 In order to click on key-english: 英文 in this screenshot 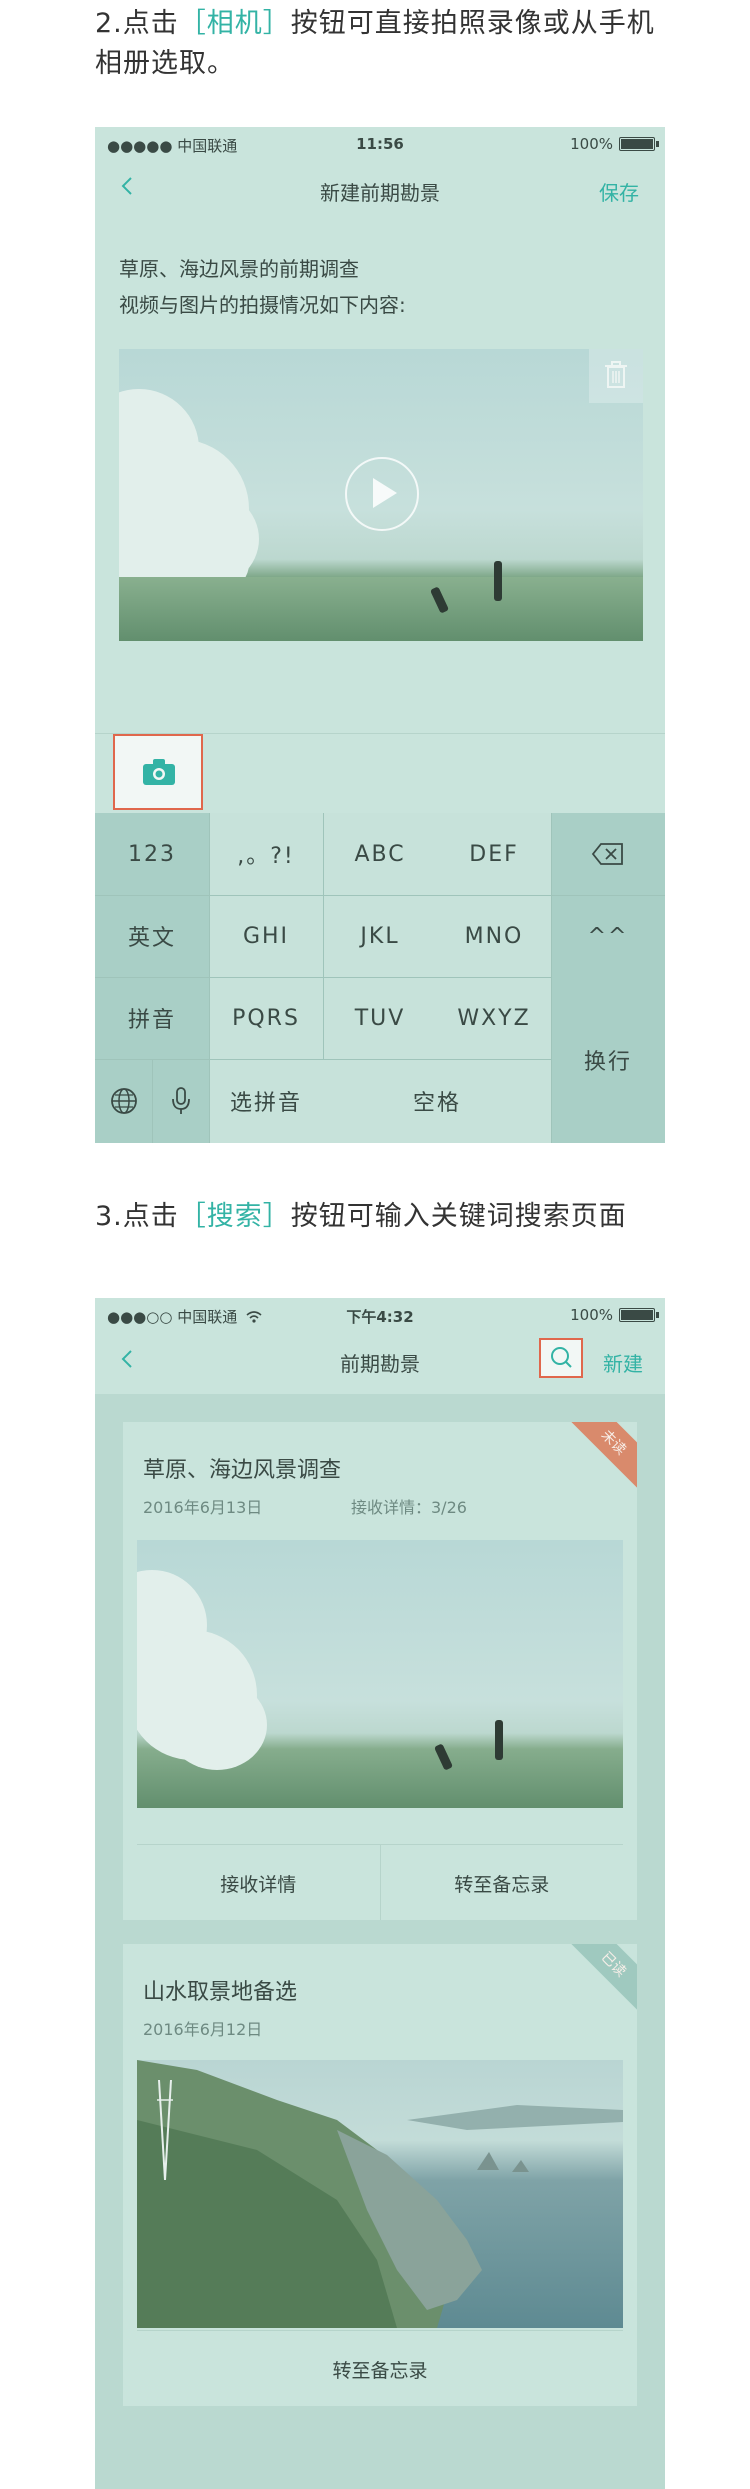, I will do `click(152, 936)`.